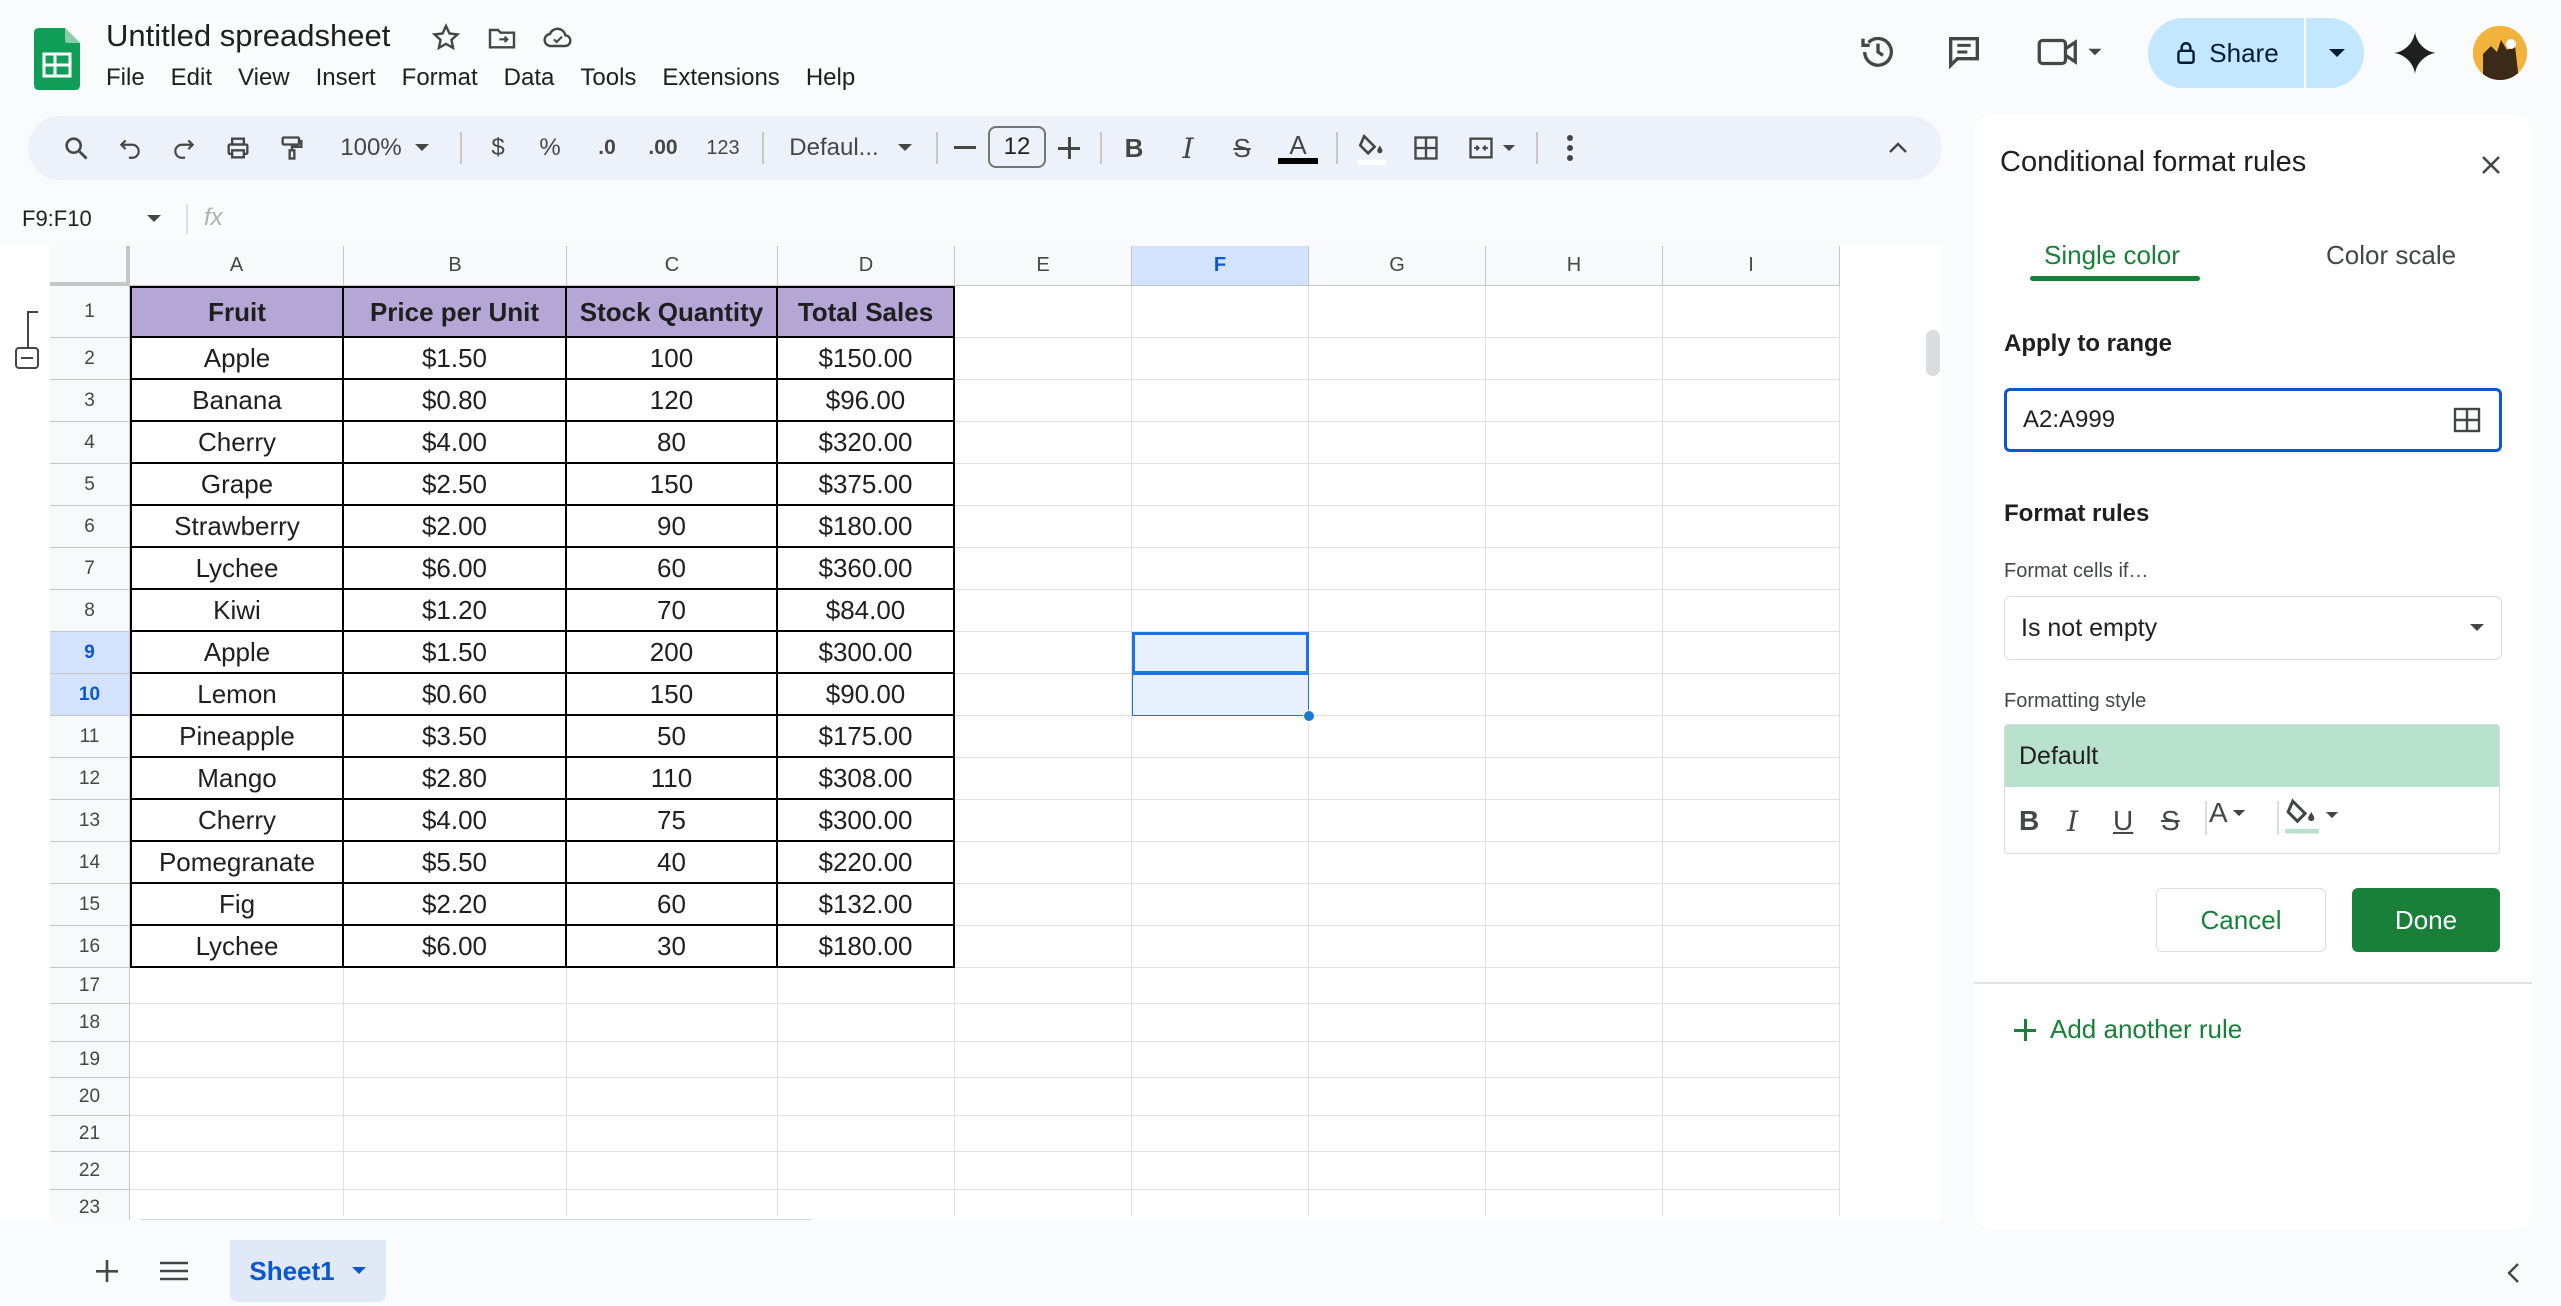 This screenshot has width=2561, height=1306. I want to click on header-cell: Fruit, so click(237, 312).